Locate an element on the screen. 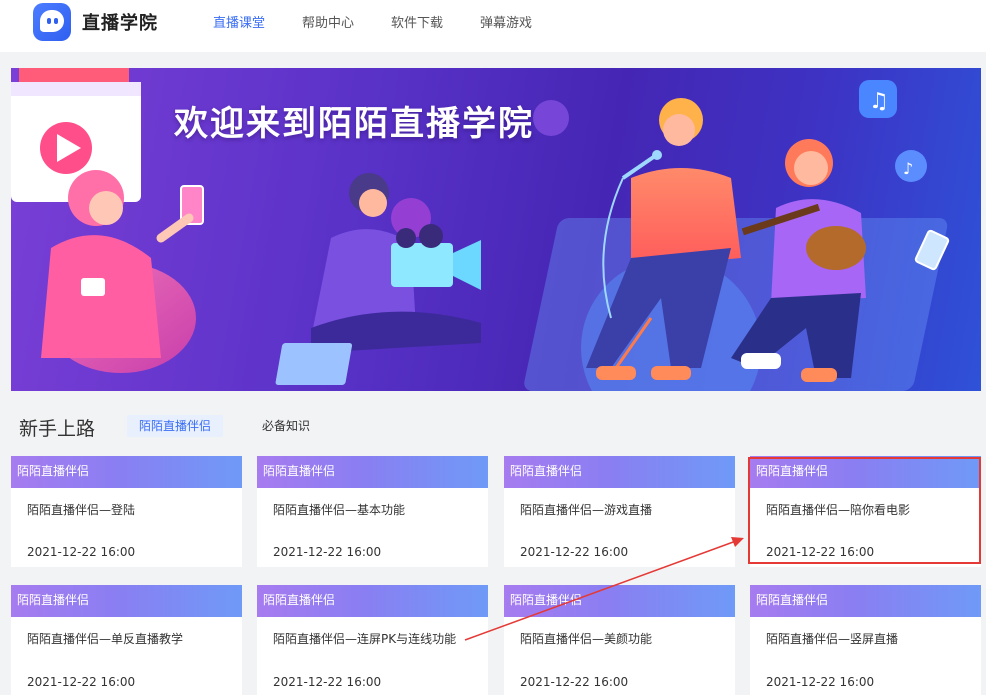 The width and height of the screenshot is (986, 695). nav-danmaku-games: 弹幕游戏 is located at coordinates (506, 21).